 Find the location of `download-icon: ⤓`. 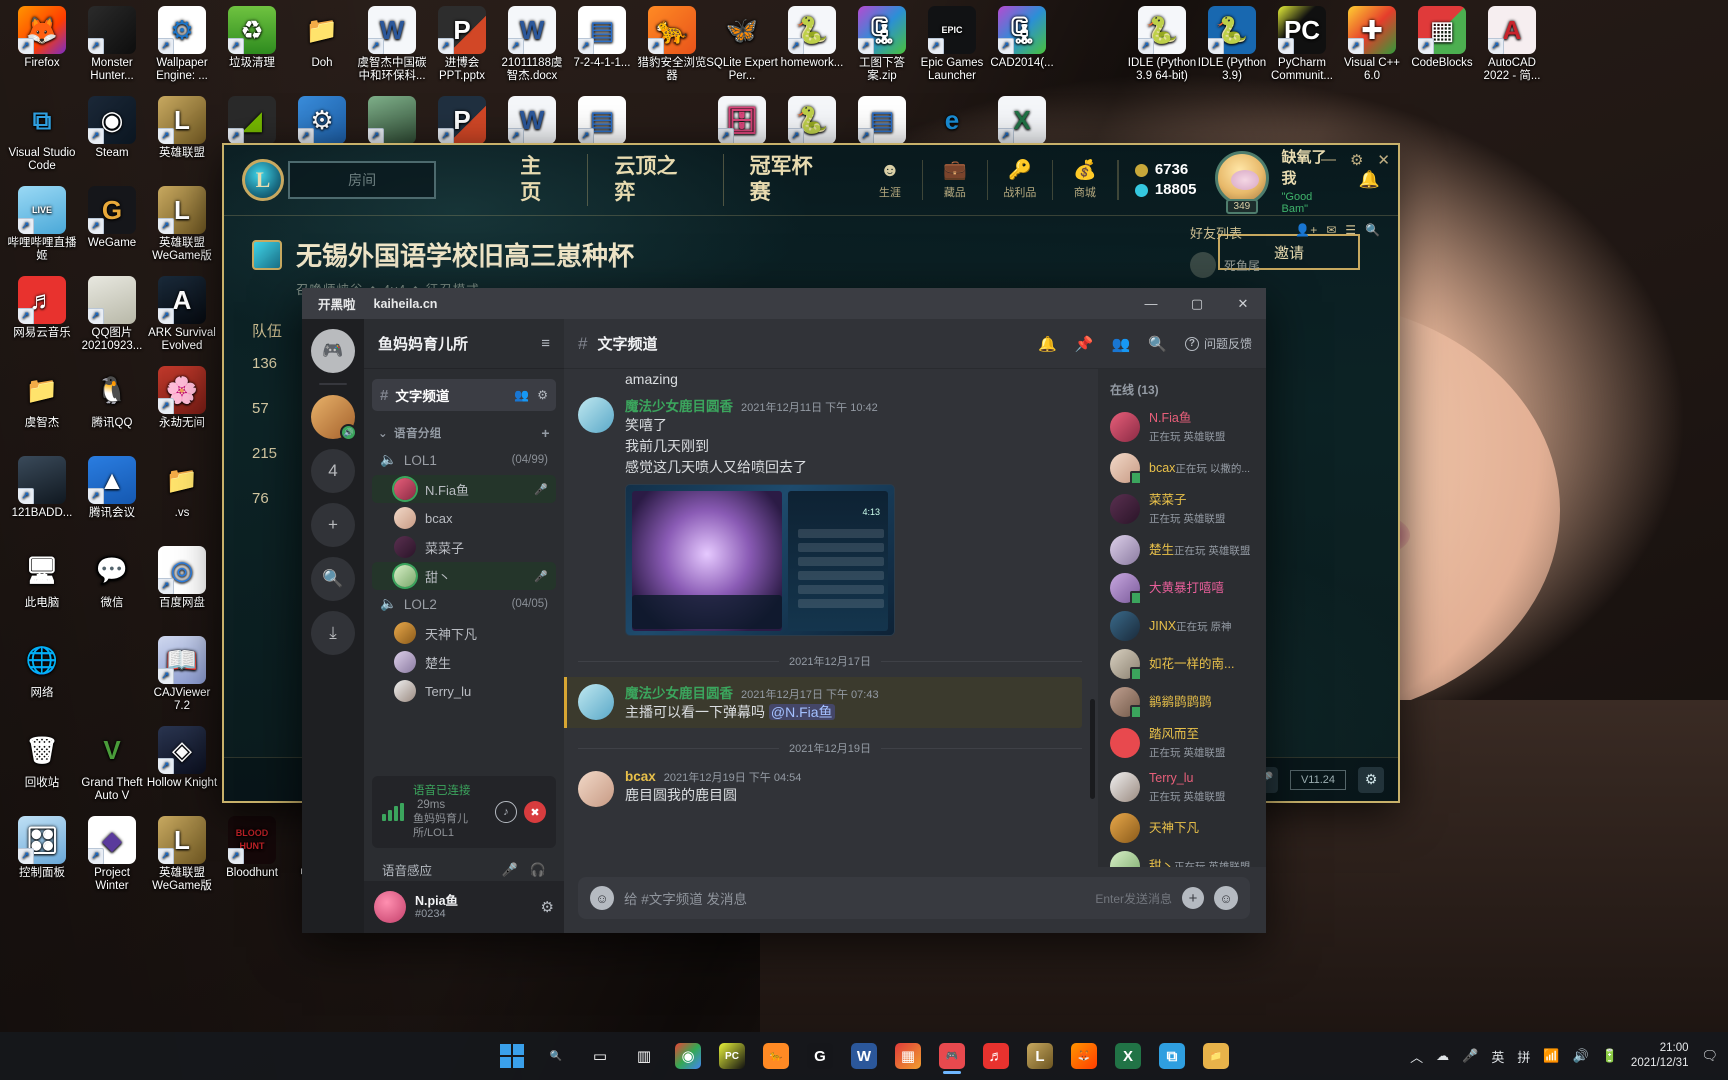

download-icon: ⤓ is located at coordinates (333, 633).